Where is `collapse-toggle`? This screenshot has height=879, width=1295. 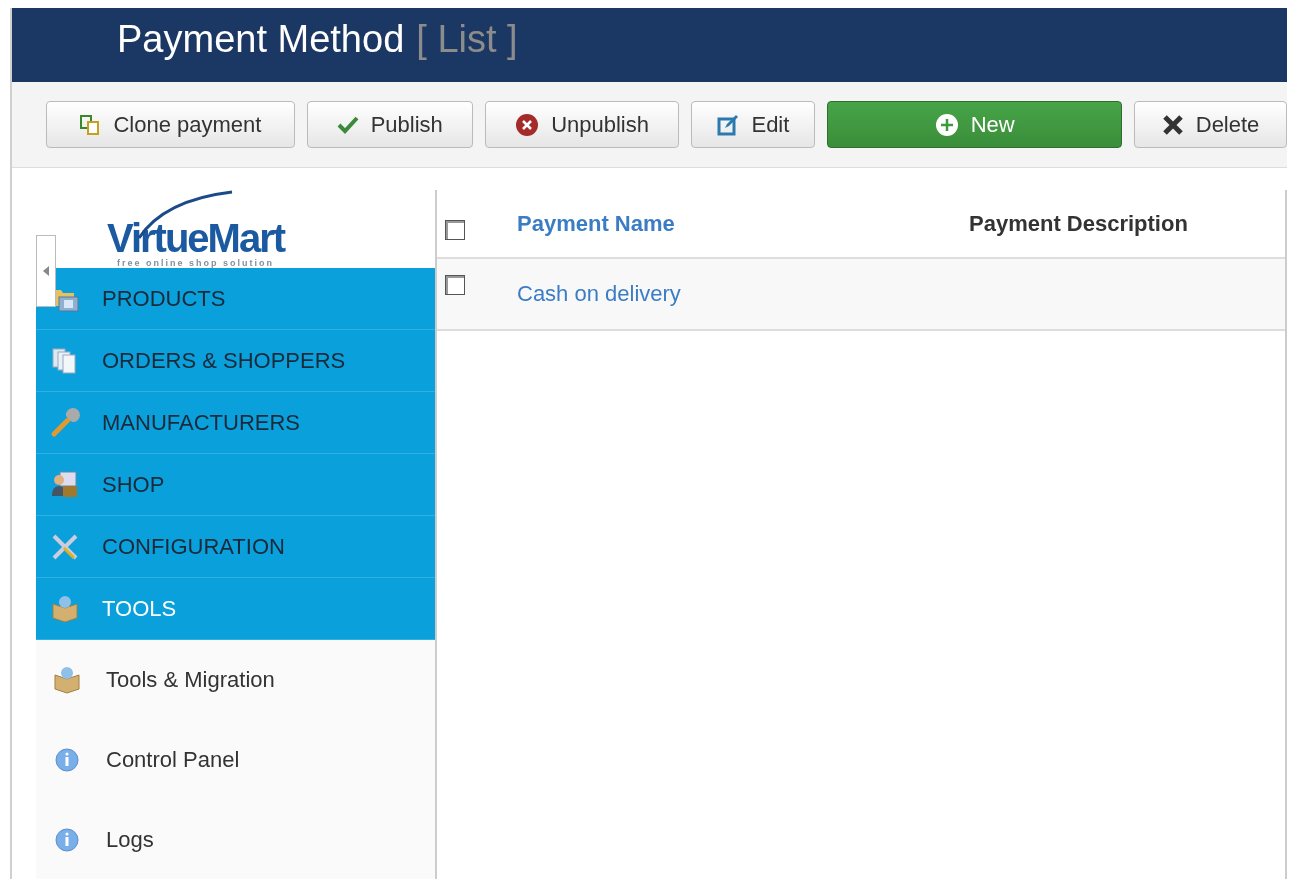 collapse-toggle is located at coordinates (46, 271).